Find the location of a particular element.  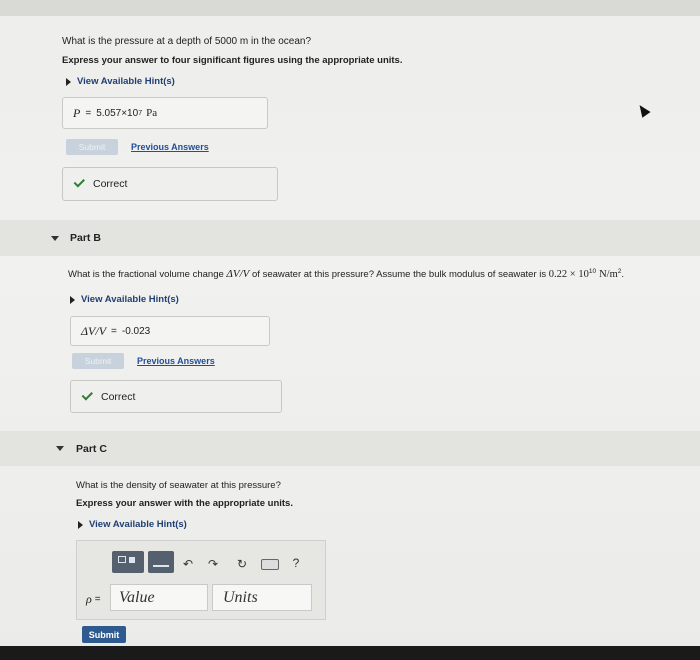

part-b-answer-variable: ΔV/V is located at coordinates (94, 330).